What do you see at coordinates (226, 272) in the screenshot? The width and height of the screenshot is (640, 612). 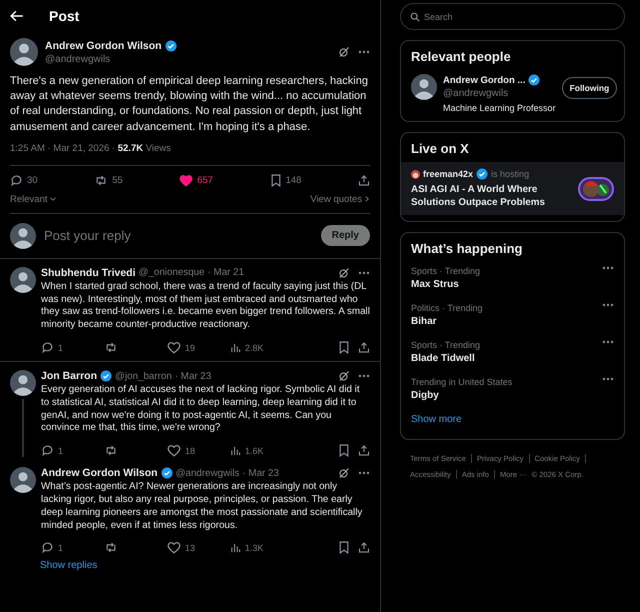 I see `reply-date: · Mar 21` at bounding box center [226, 272].